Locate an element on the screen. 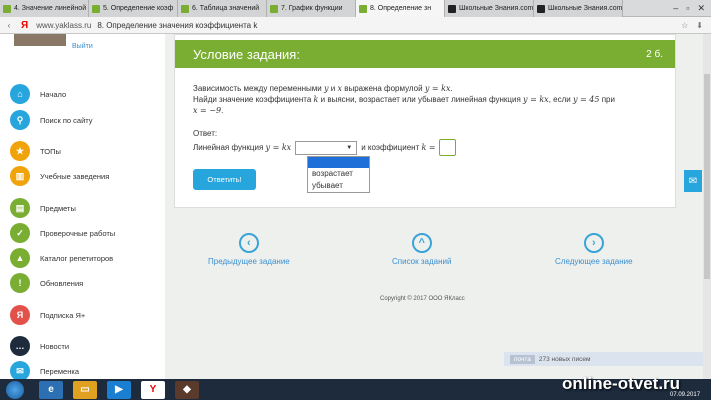 This screenshot has width=711, height=400. sidebar-item-schools: ▥ Учебные заведения is located at coordinates (59, 176).